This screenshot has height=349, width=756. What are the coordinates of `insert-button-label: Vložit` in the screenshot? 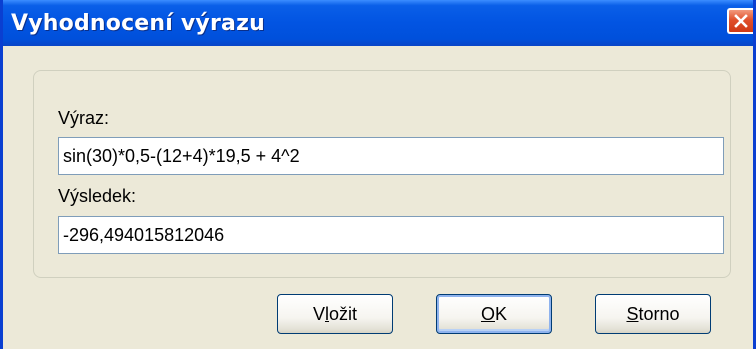 It's located at (335, 313).